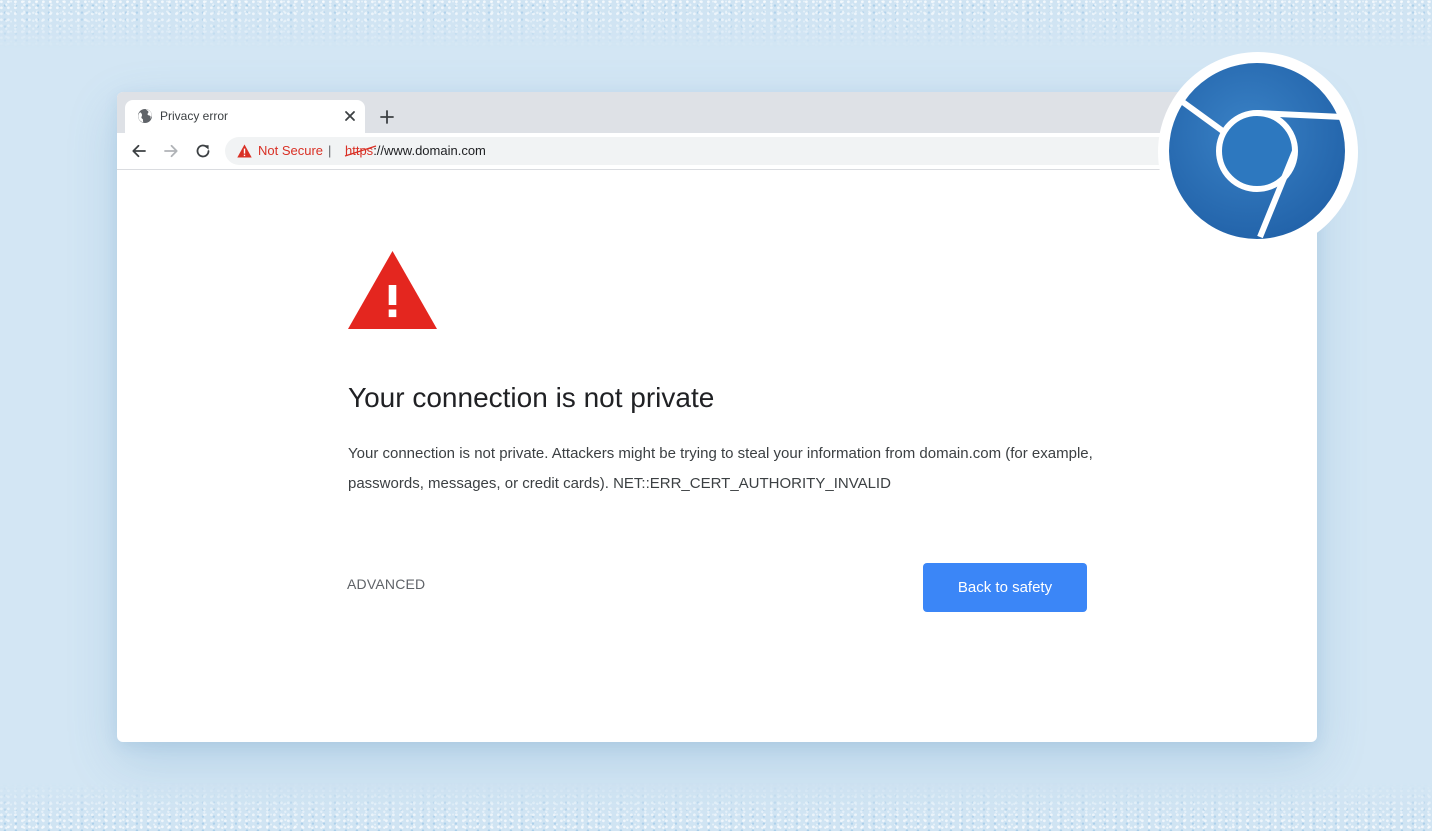 The width and height of the screenshot is (1432, 831). Describe the element at coordinates (386, 584) in the screenshot. I see `advanced-link: ADVANCED` at that location.